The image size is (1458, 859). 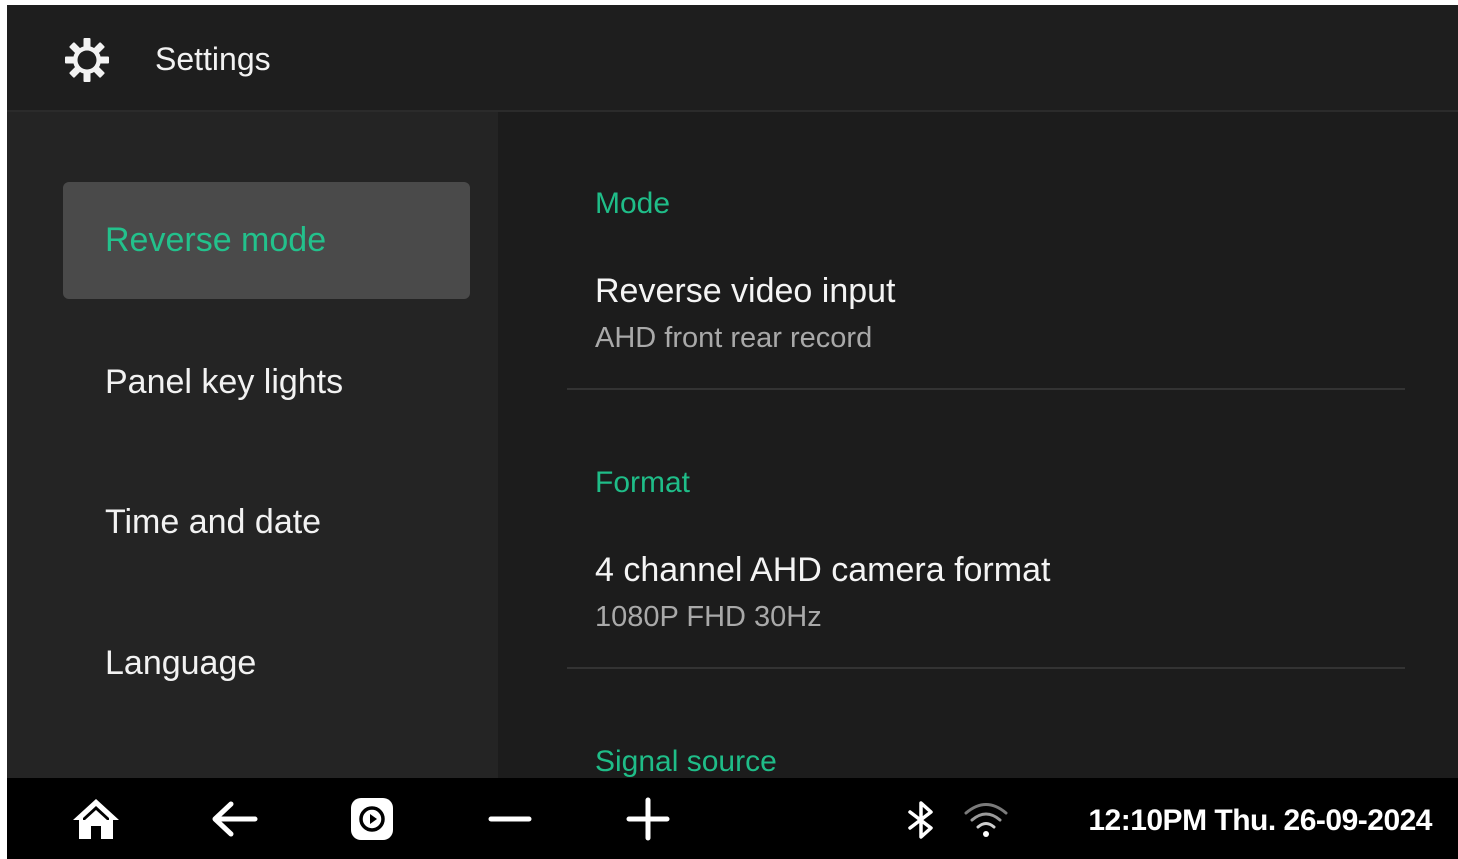 I want to click on app-header: Settings, so click(x=732, y=58).